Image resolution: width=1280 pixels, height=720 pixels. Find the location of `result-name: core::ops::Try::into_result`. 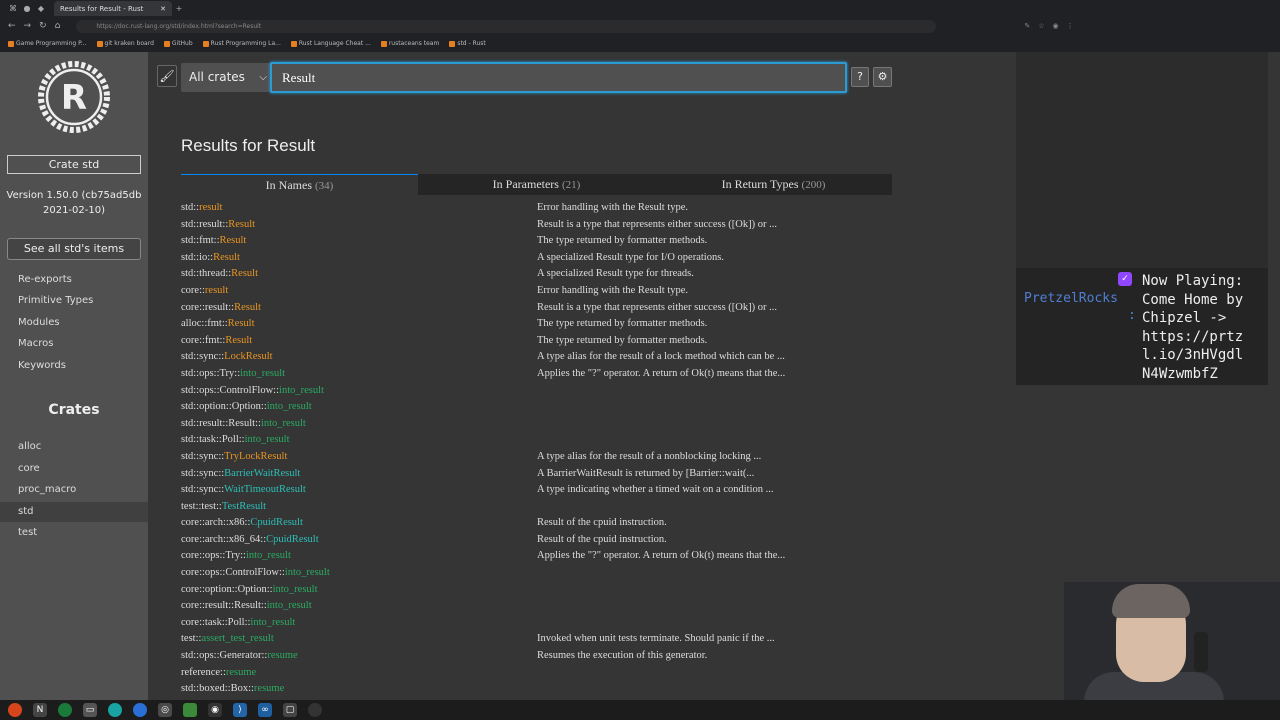

result-name: core::ops::Try::into_result is located at coordinates (359, 556).